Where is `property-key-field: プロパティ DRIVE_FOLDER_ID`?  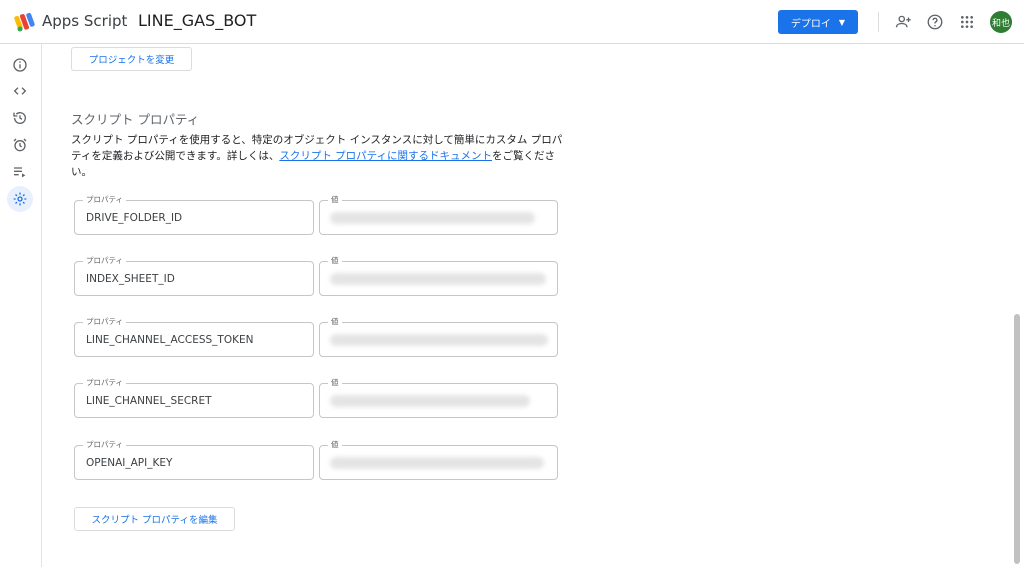 property-key-field: プロパティ DRIVE_FOLDER_ID is located at coordinates (194, 215).